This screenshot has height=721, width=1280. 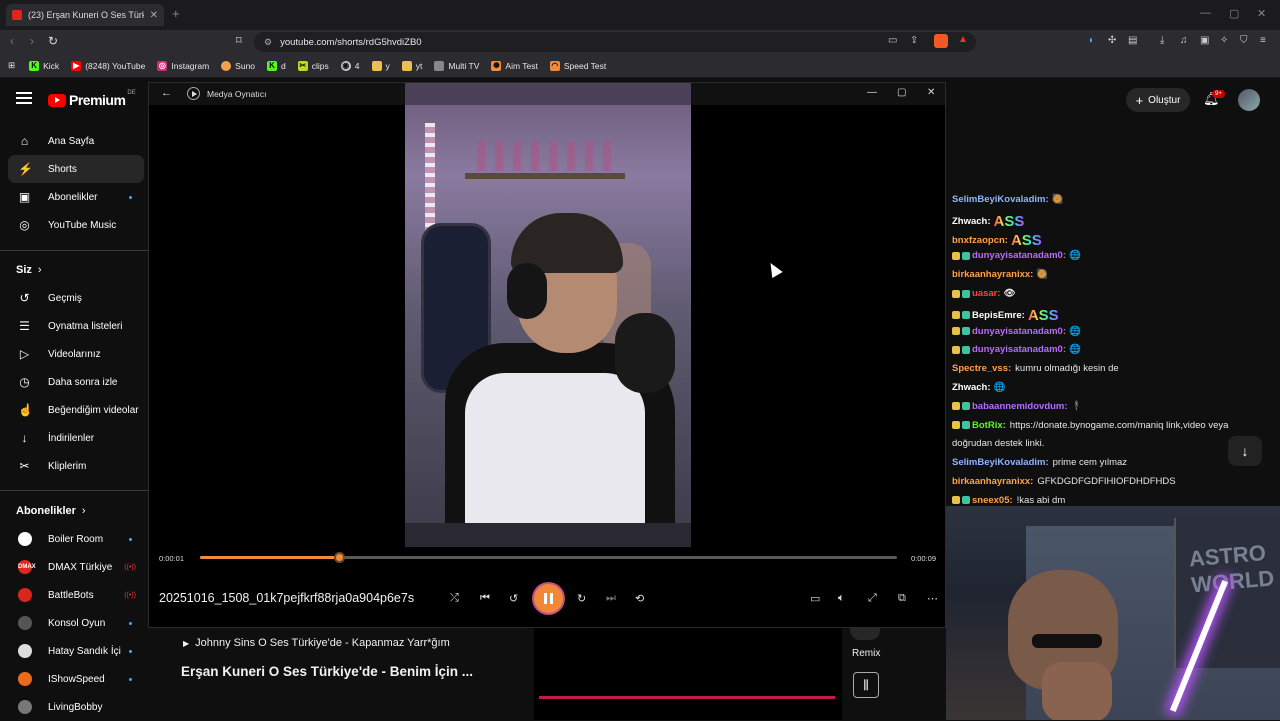 What do you see at coordinates (1263, 40) in the screenshot?
I see `menu-icon: ≡` at bounding box center [1263, 40].